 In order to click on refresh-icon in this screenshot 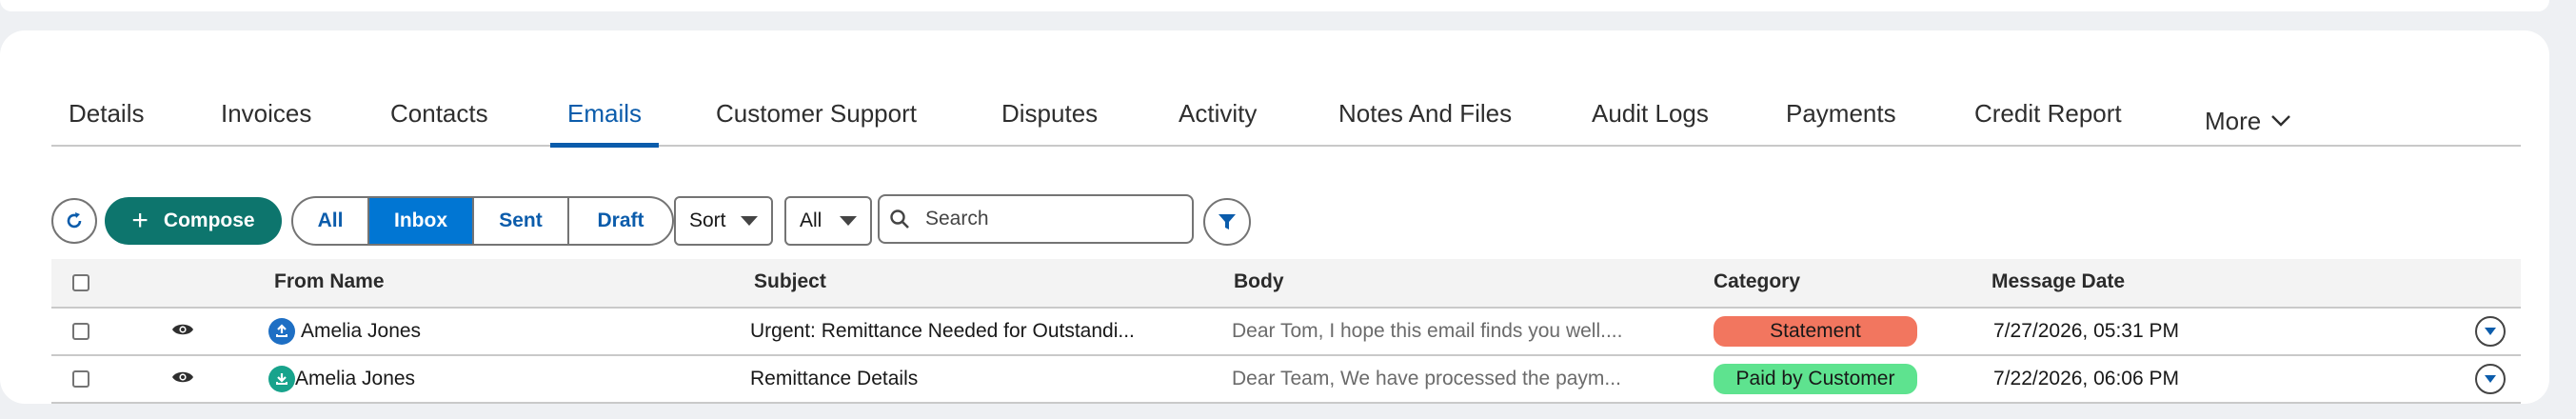, I will do `click(74, 220)`.